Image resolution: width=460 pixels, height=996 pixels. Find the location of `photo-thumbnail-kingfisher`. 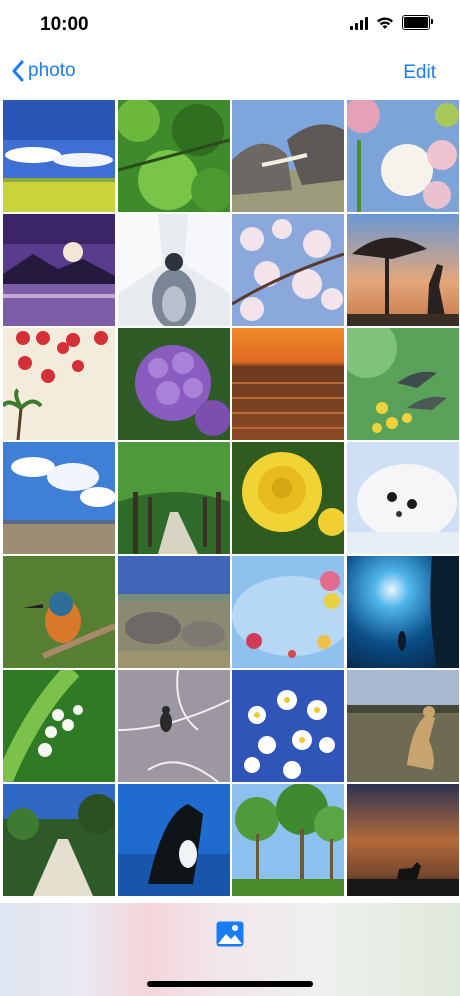

photo-thumbnail-kingfisher is located at coordinates (59, 612).